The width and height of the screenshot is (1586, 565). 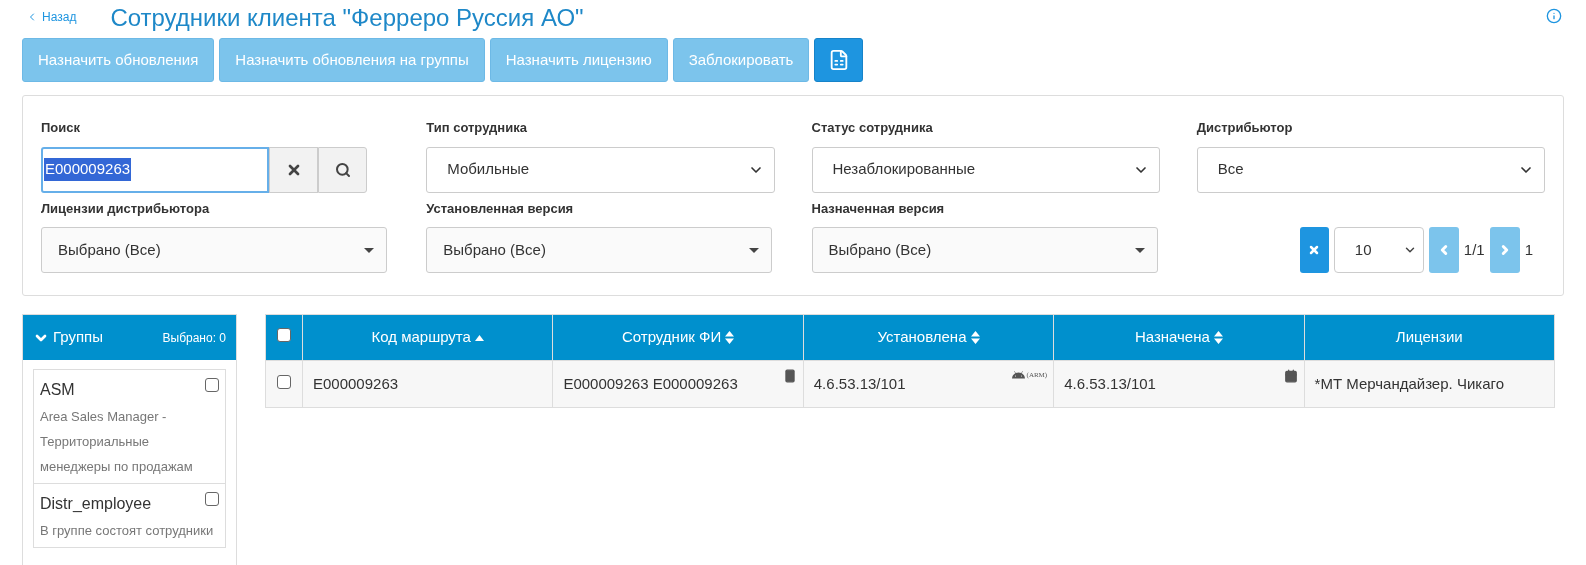 I want to click on field-label: Дистрибьютор, so click(x=1245, y=128).